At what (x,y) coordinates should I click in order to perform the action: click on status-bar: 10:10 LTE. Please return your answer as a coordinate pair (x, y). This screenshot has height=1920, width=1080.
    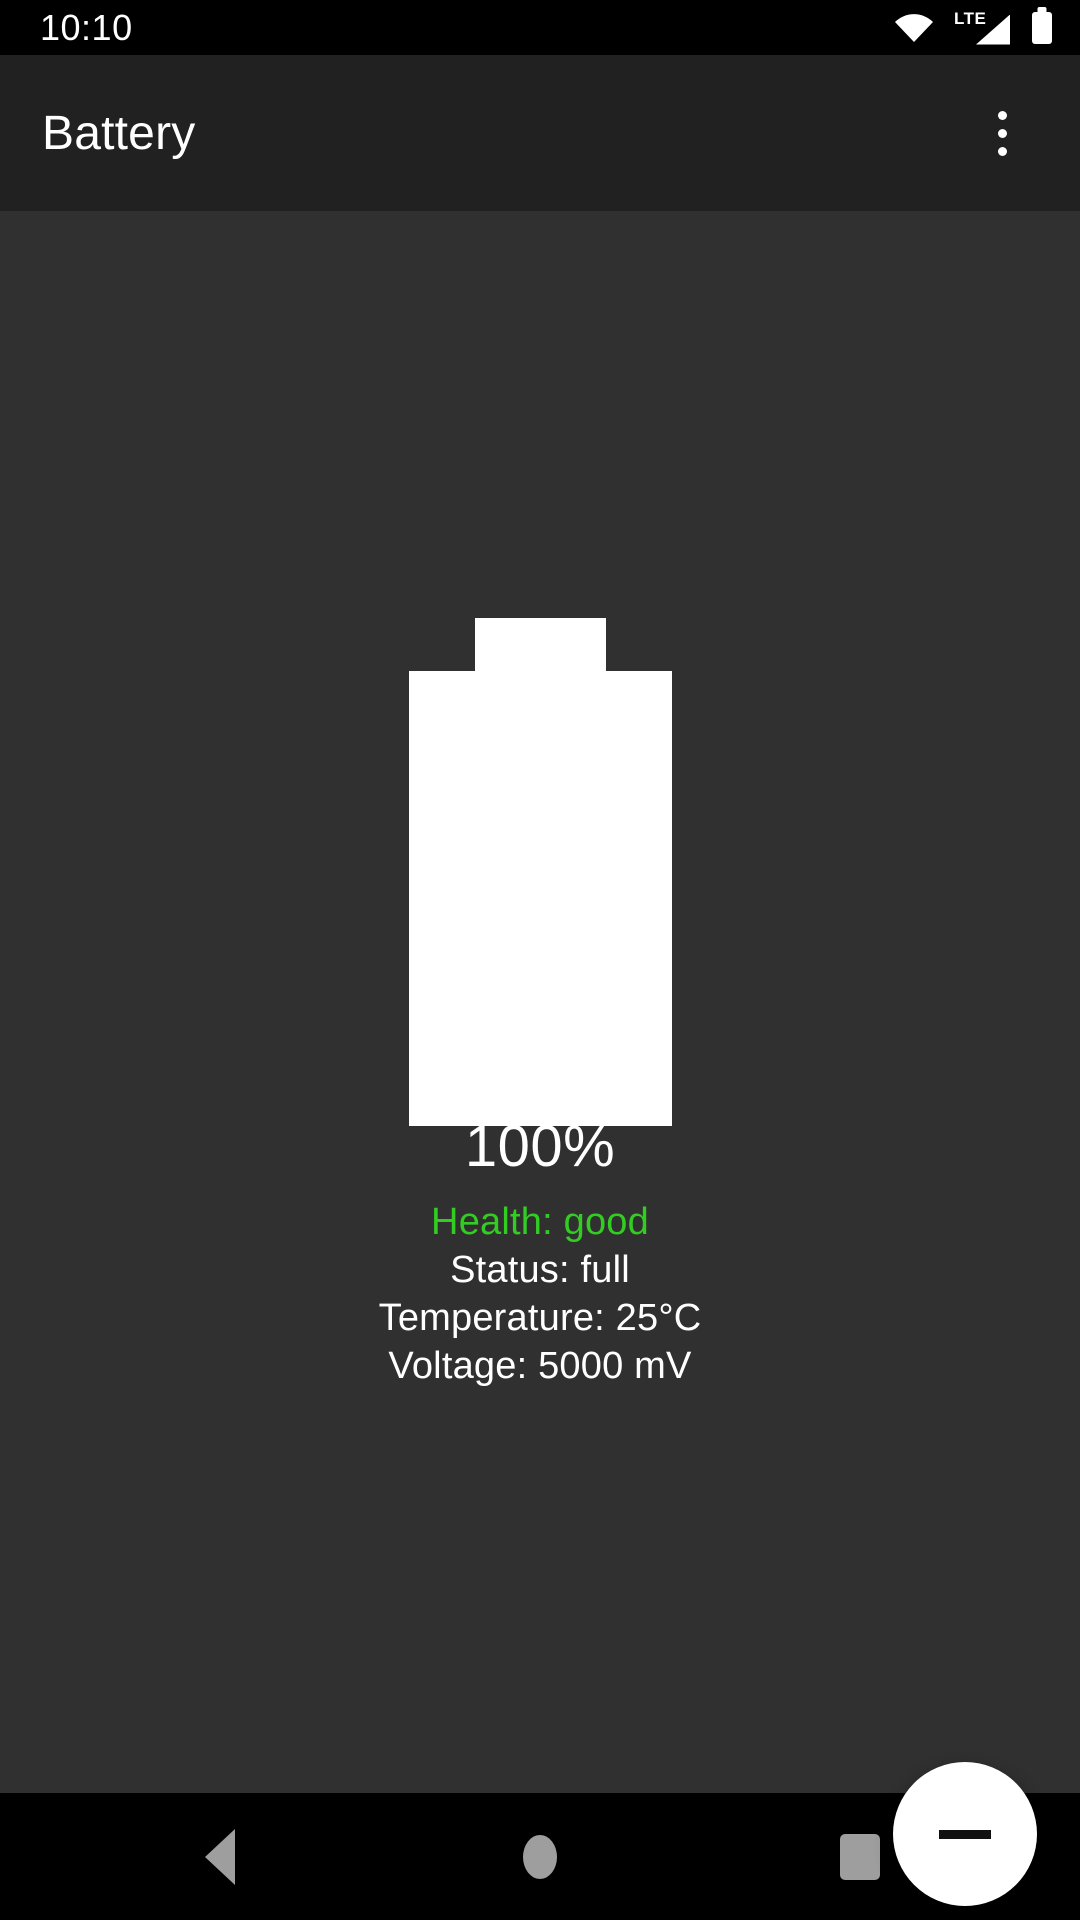
    Looking at the image, I should click on (540, 27).